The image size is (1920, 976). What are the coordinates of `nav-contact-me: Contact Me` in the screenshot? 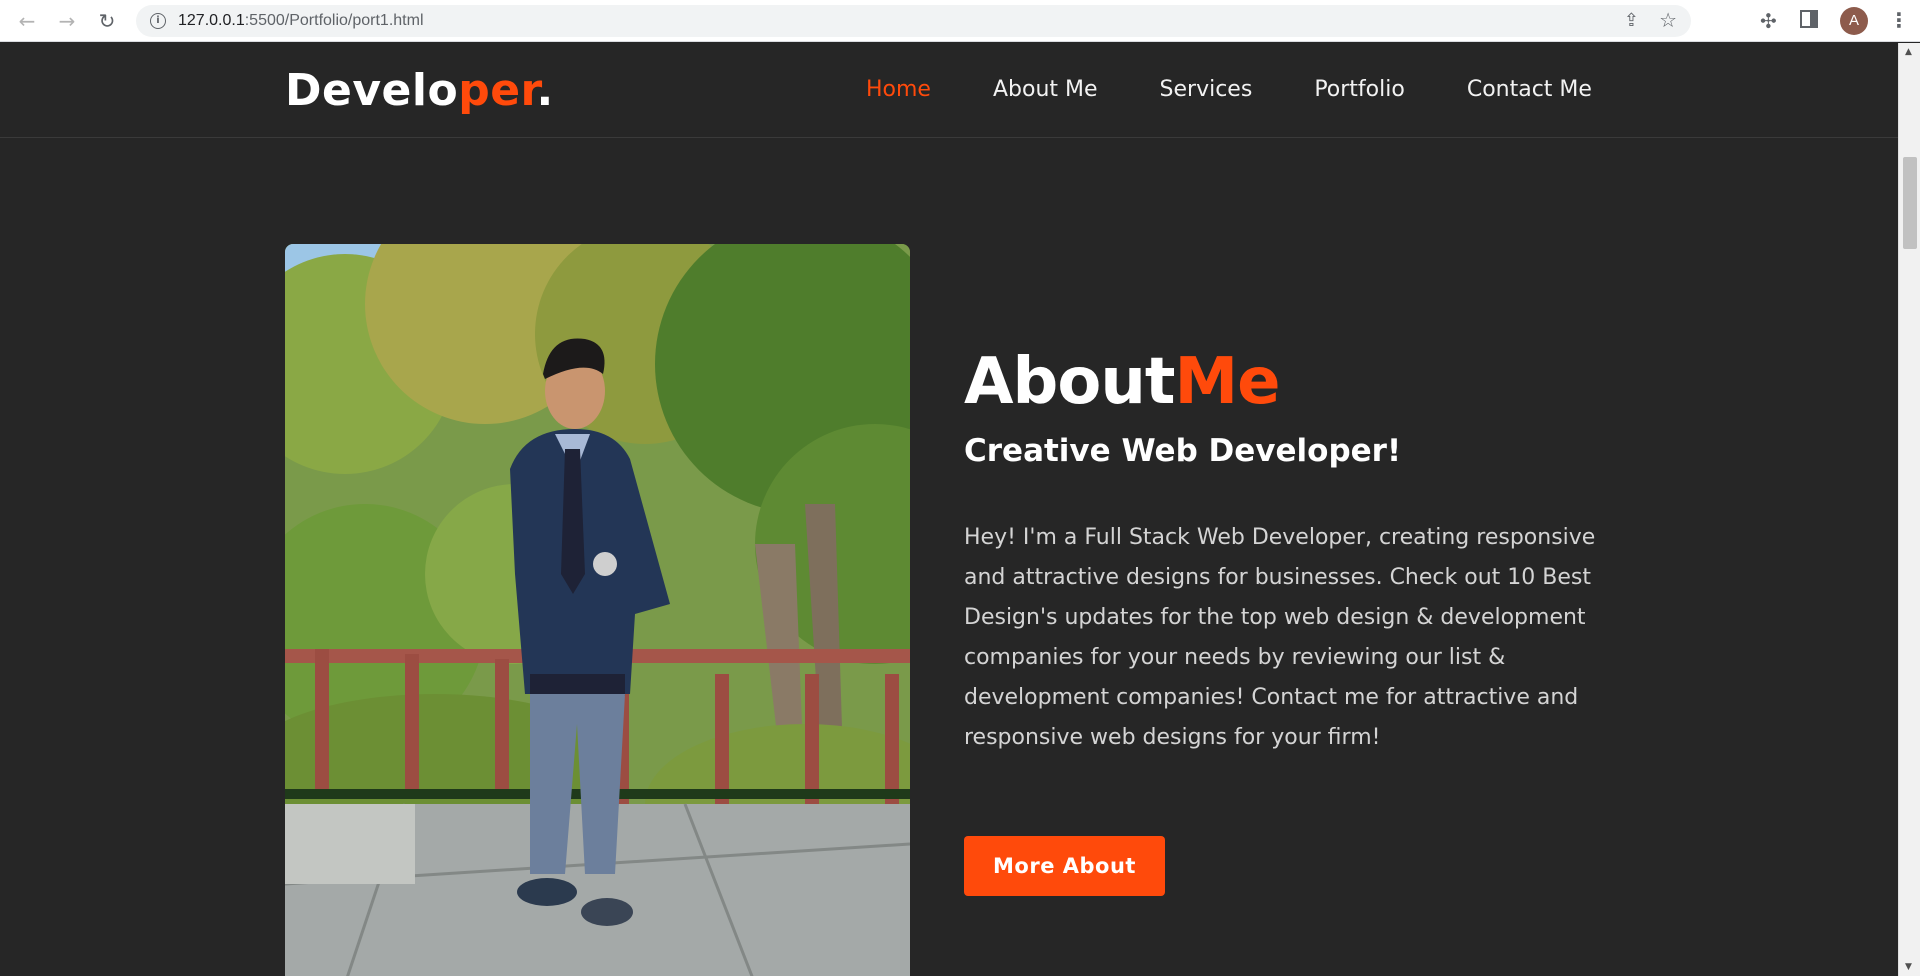 It's located at (1529, 89).